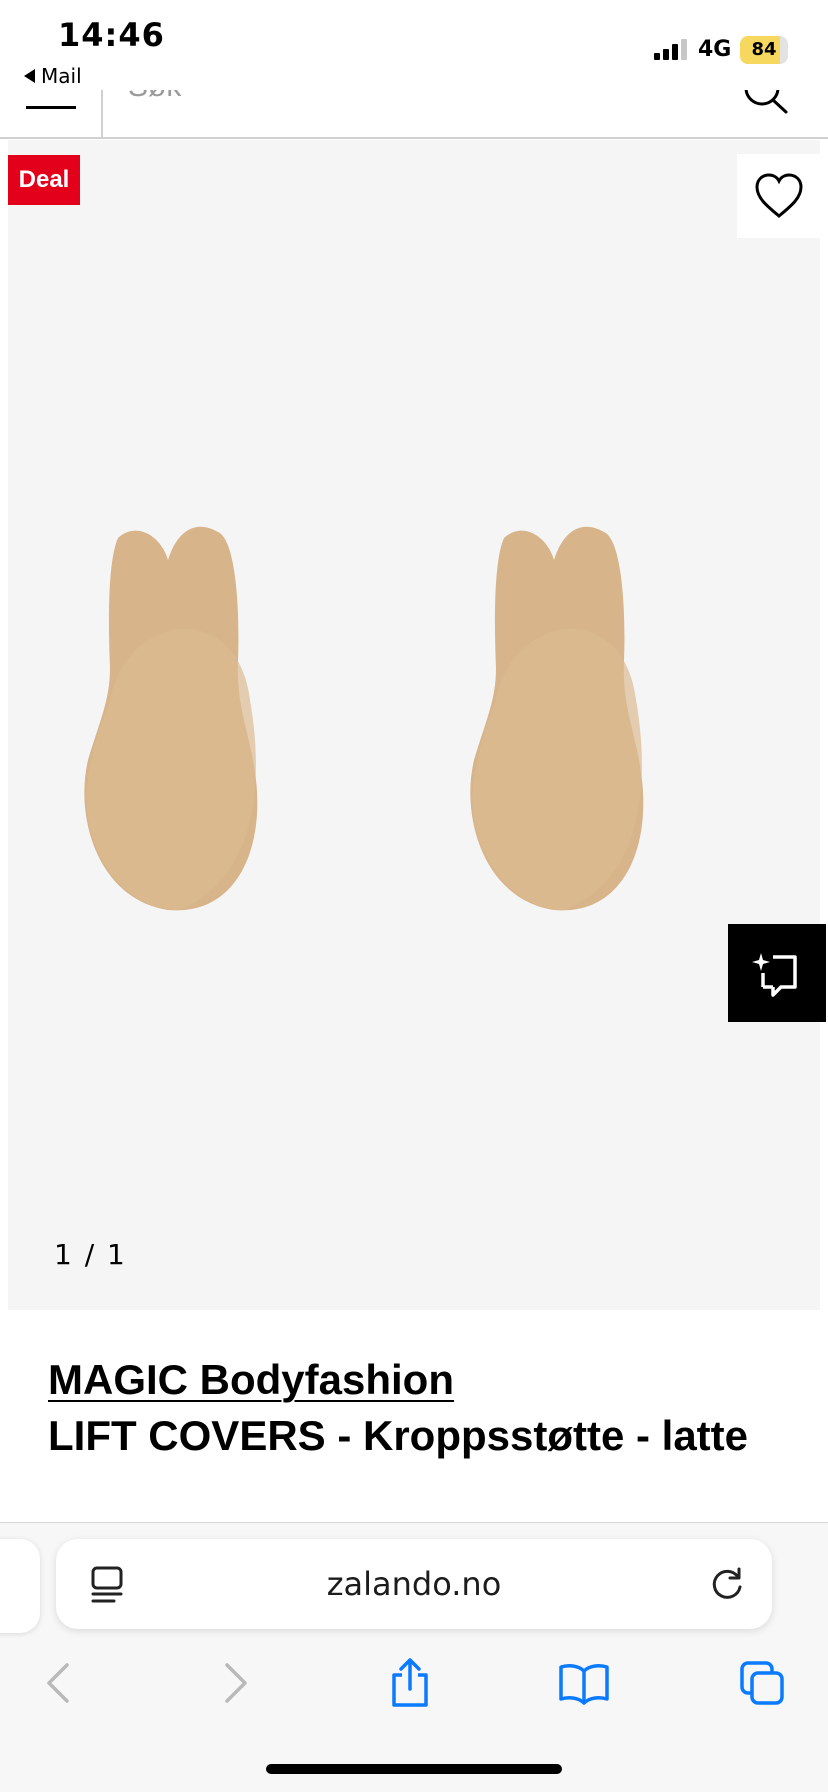 The height and width of the screenshot is (1792, 828). I want to click on product-photo, so click(364, 718).